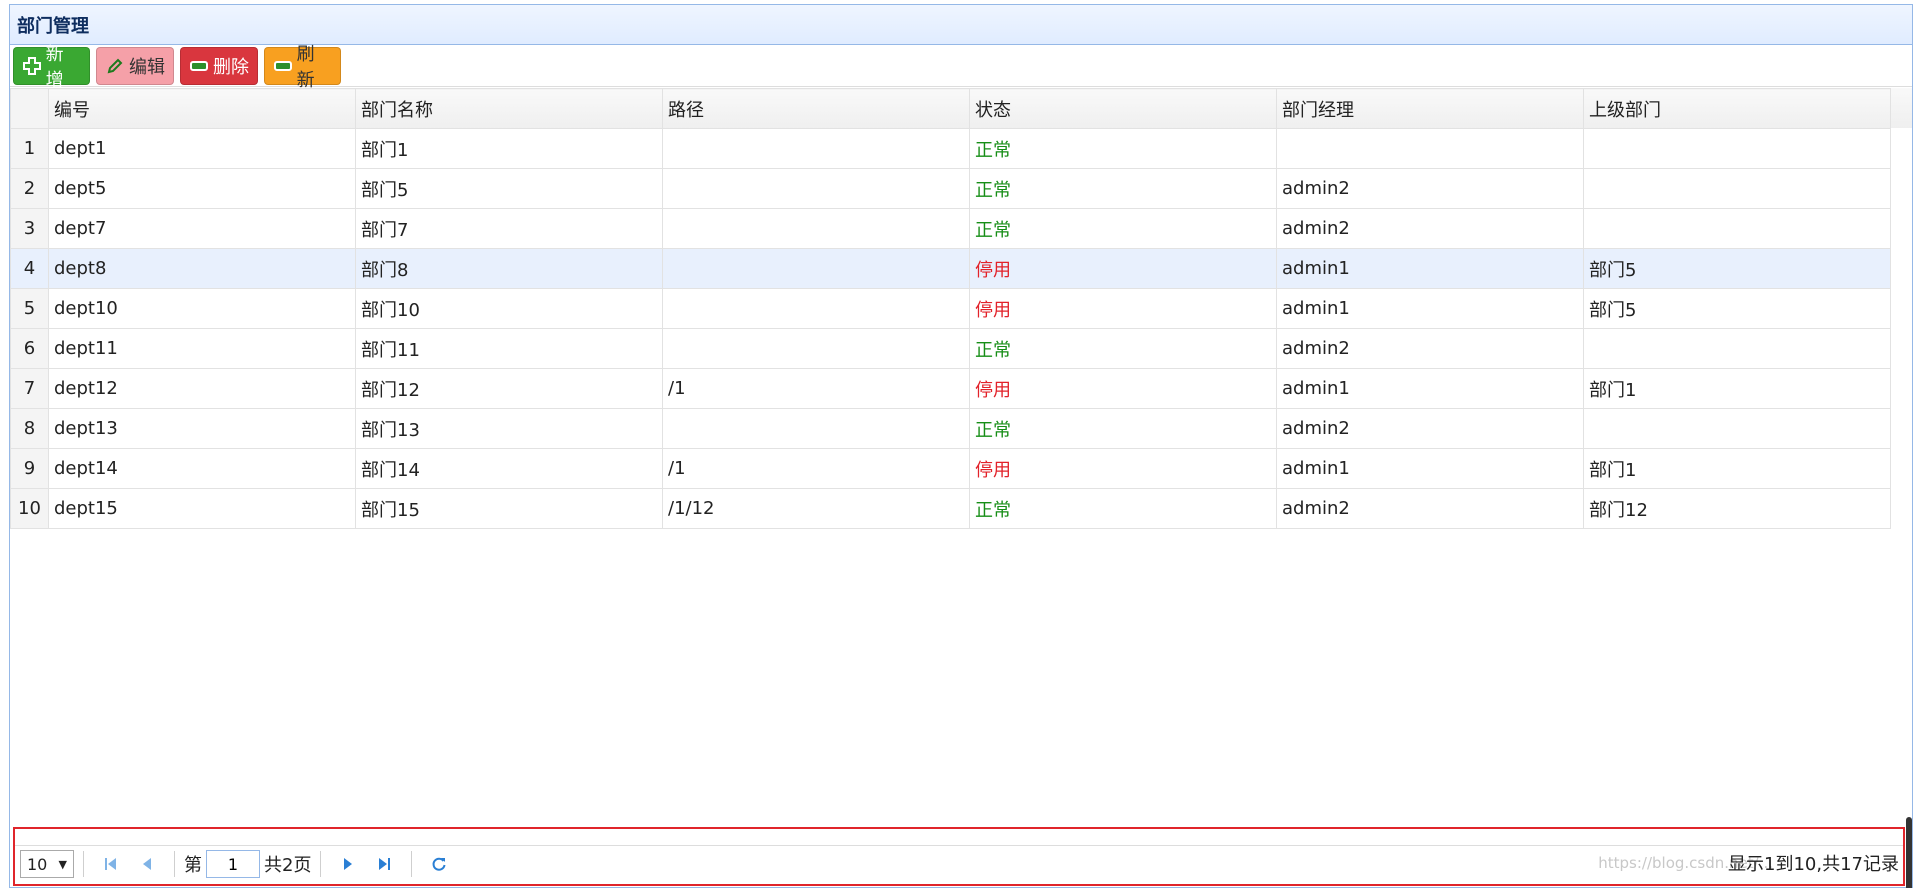 This screenshot has height=888, width=1915. I want to click on table-row: 6 dept11 部门11 正常 admin2, so click(950, 348).